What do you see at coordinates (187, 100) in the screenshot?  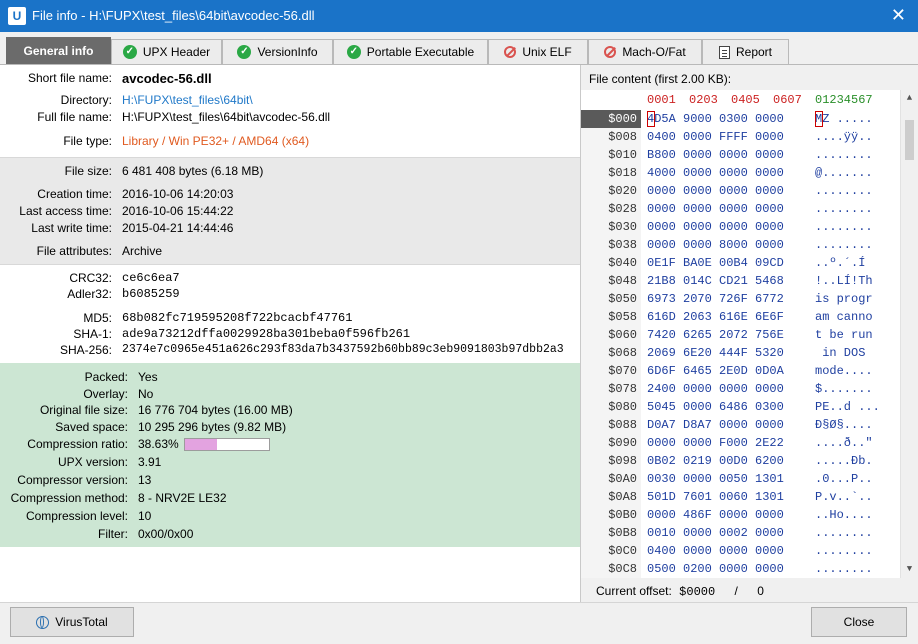 I see `directory-link: H:\FUPX\test_files\64bit\` at bounding box center [187, 100].